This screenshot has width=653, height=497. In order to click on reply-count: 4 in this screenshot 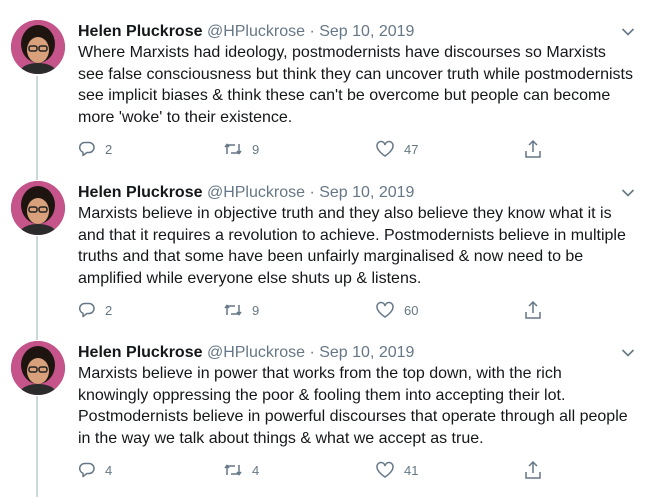, I will do `click(109, 470)`.